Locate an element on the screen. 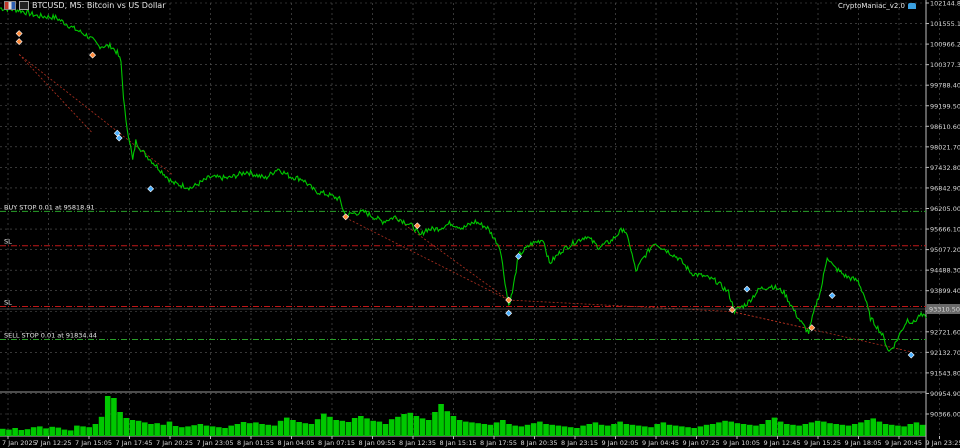 Image resolution: width=960 pixels, height=448 pixels. time-tick-label: 8 Jan 09:55 is located at coordinates (377, 443).